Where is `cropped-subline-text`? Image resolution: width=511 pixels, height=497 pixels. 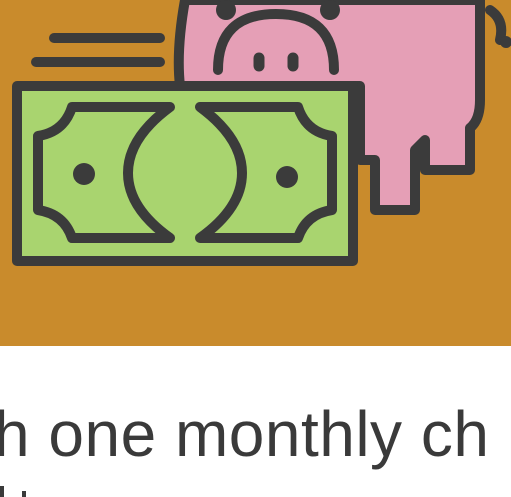
cropped-subline-text is located at coordinates (15, 491).